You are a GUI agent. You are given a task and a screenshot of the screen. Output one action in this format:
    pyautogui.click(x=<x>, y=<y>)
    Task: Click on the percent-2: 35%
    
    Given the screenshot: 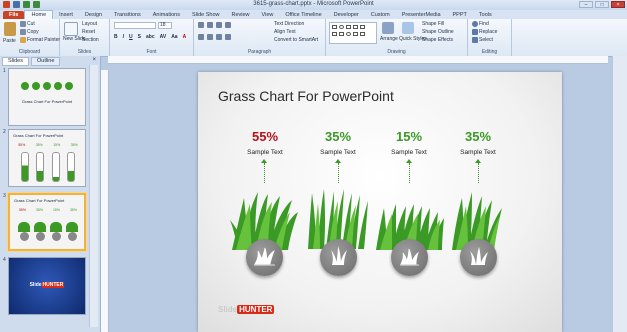 What is the action you would take?
    pyautogui.click(x=338, y=136)
    